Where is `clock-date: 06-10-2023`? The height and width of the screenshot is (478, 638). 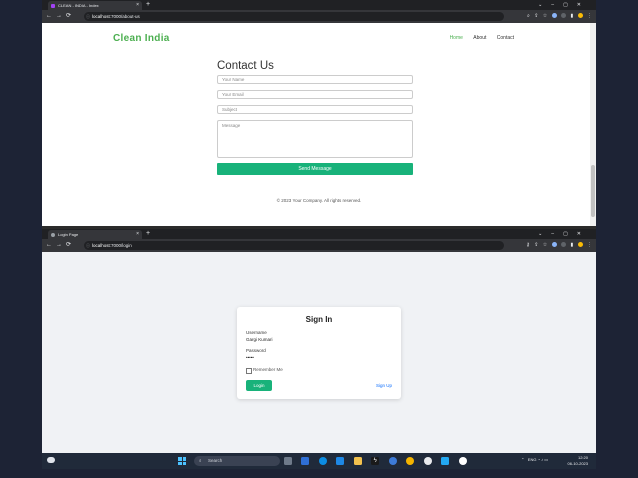
clock-date: 06-10-2023 is located at coordinates (577, 463).